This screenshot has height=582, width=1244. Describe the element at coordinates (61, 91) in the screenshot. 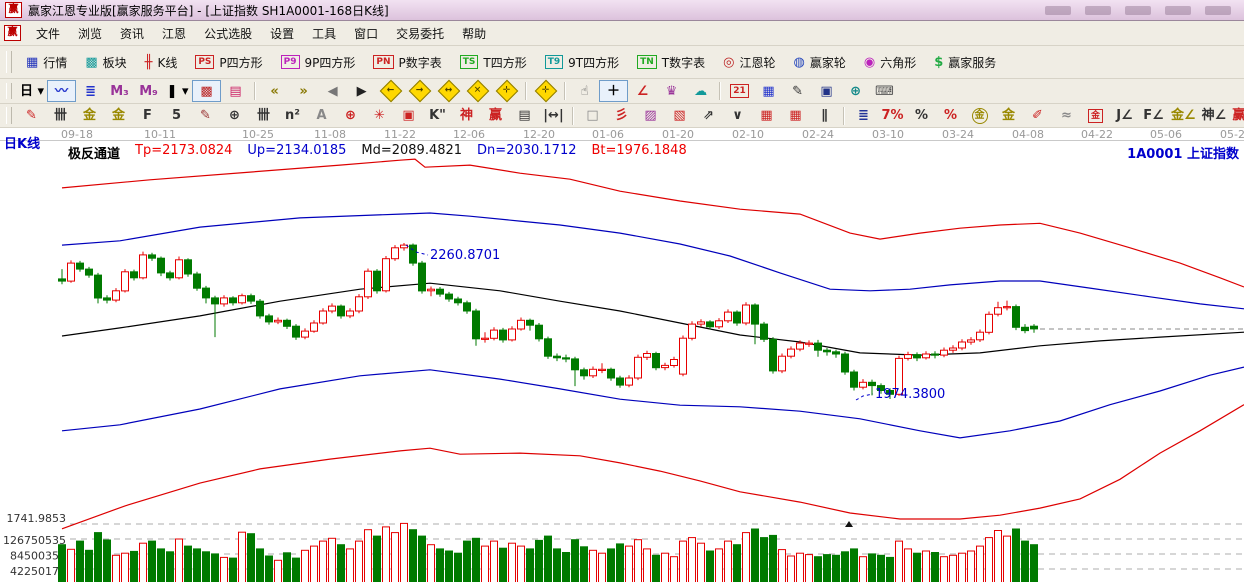

I see `wave-display-icon: 〰` at that location.